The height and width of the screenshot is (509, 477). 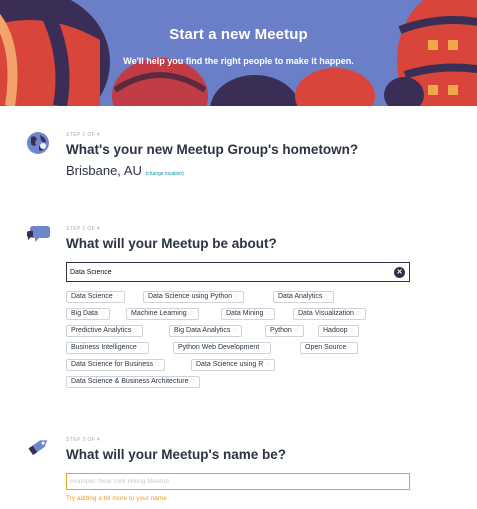 I want to click on topic-chip: Data Visualization ♡, so click(x=329, y=314).